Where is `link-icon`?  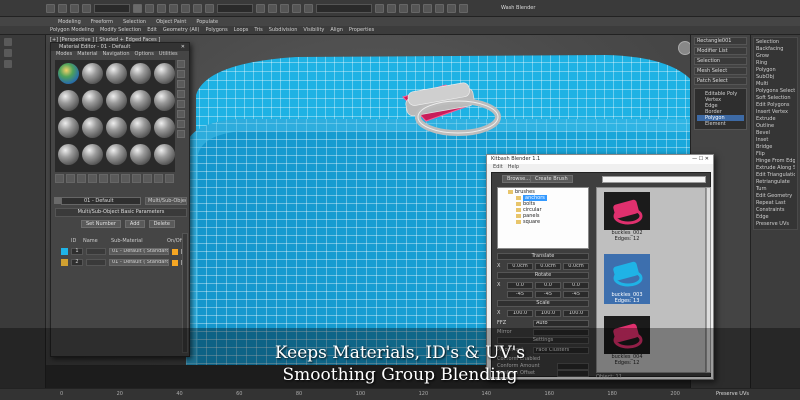 link-icon is located at coordinates (74, 8).